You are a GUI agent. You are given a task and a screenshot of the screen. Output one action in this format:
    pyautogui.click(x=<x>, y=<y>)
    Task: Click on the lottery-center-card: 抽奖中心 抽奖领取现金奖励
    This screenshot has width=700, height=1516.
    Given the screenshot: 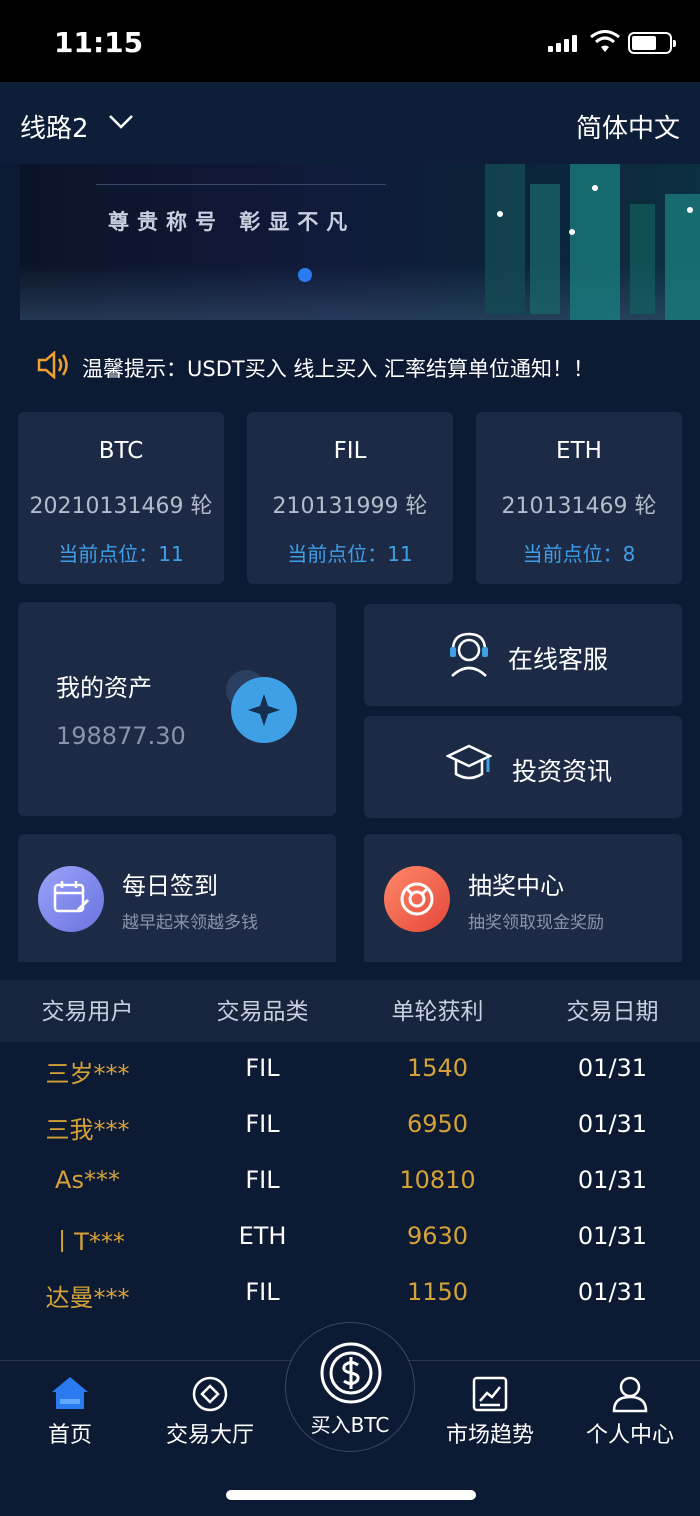 What is the action you would take?
    pyautogui.click(x=523, y=898)
    